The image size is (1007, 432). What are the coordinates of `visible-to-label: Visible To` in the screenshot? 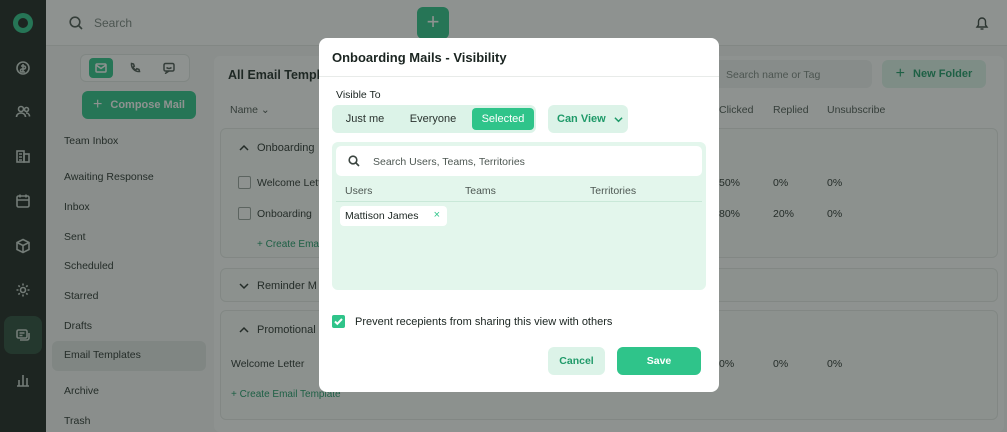 It's located at (358, 95).